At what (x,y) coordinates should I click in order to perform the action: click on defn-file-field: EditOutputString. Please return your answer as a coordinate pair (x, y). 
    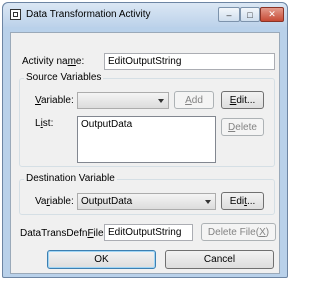
    Looking at the image, I should click on (148, 232).